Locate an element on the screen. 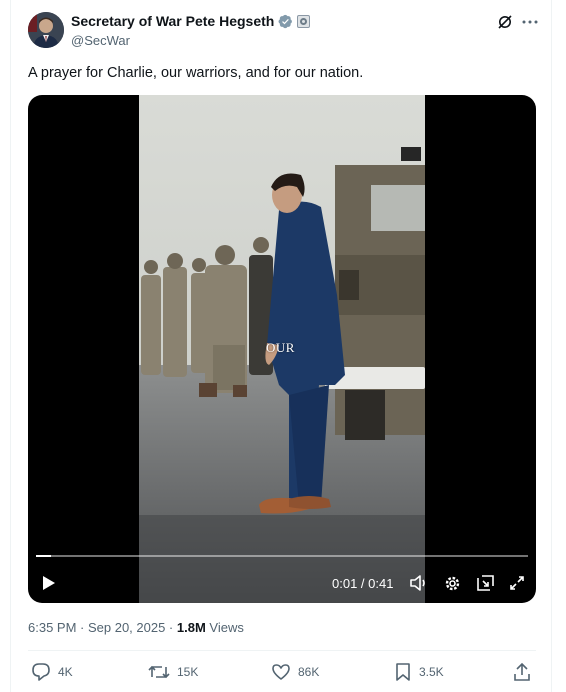  picture-in-picture-icon is located at coordinates (485, 583).